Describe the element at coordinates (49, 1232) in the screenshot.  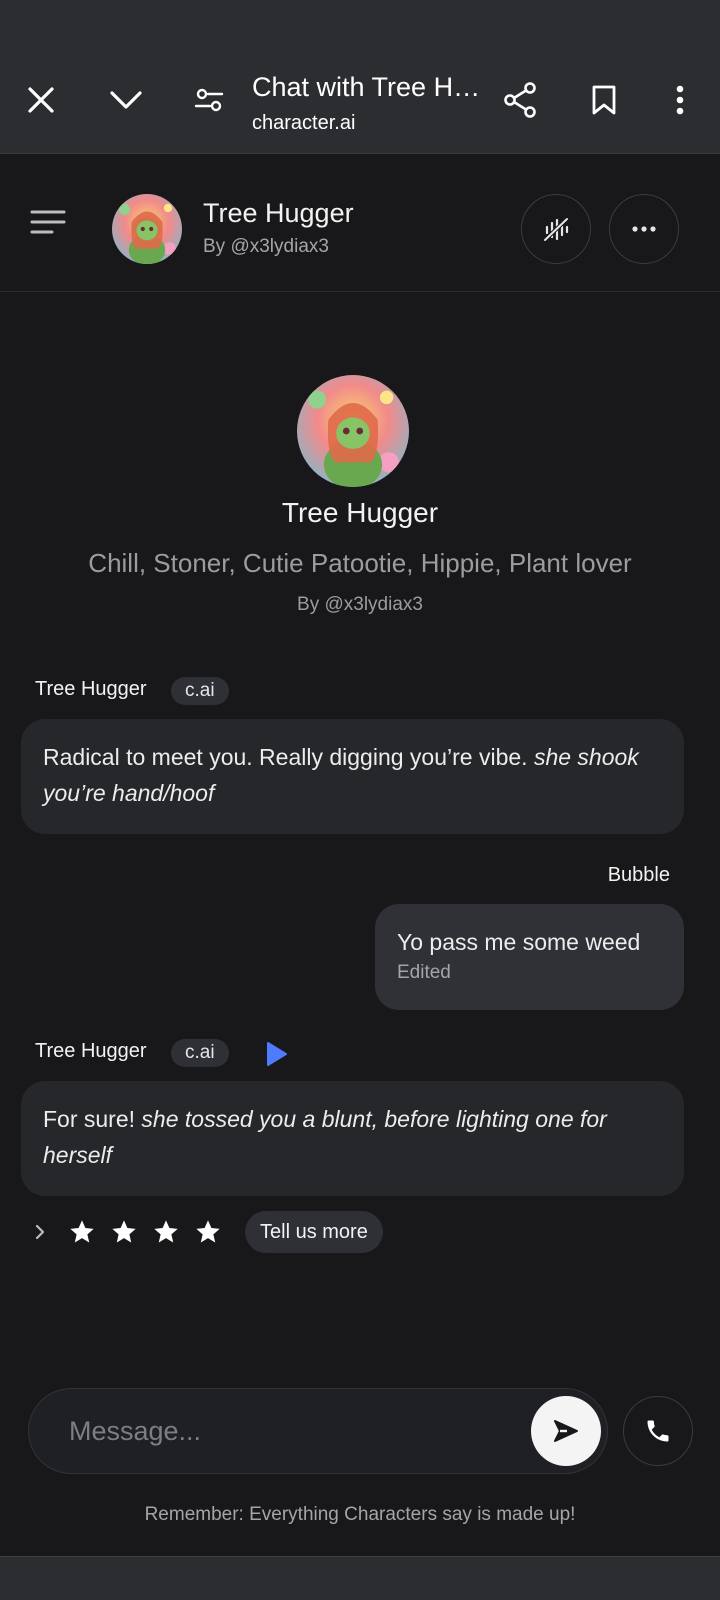
I see `chevron-right-icon` at that location.